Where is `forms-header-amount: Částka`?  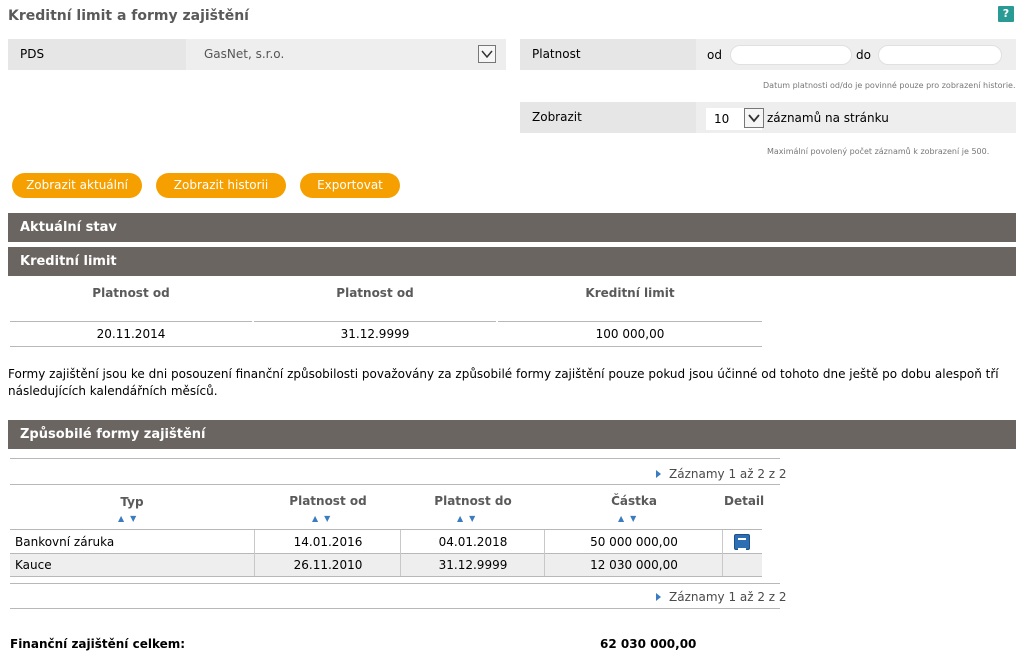
forms-header-amount: Částka is located at coordinates (634, 501).